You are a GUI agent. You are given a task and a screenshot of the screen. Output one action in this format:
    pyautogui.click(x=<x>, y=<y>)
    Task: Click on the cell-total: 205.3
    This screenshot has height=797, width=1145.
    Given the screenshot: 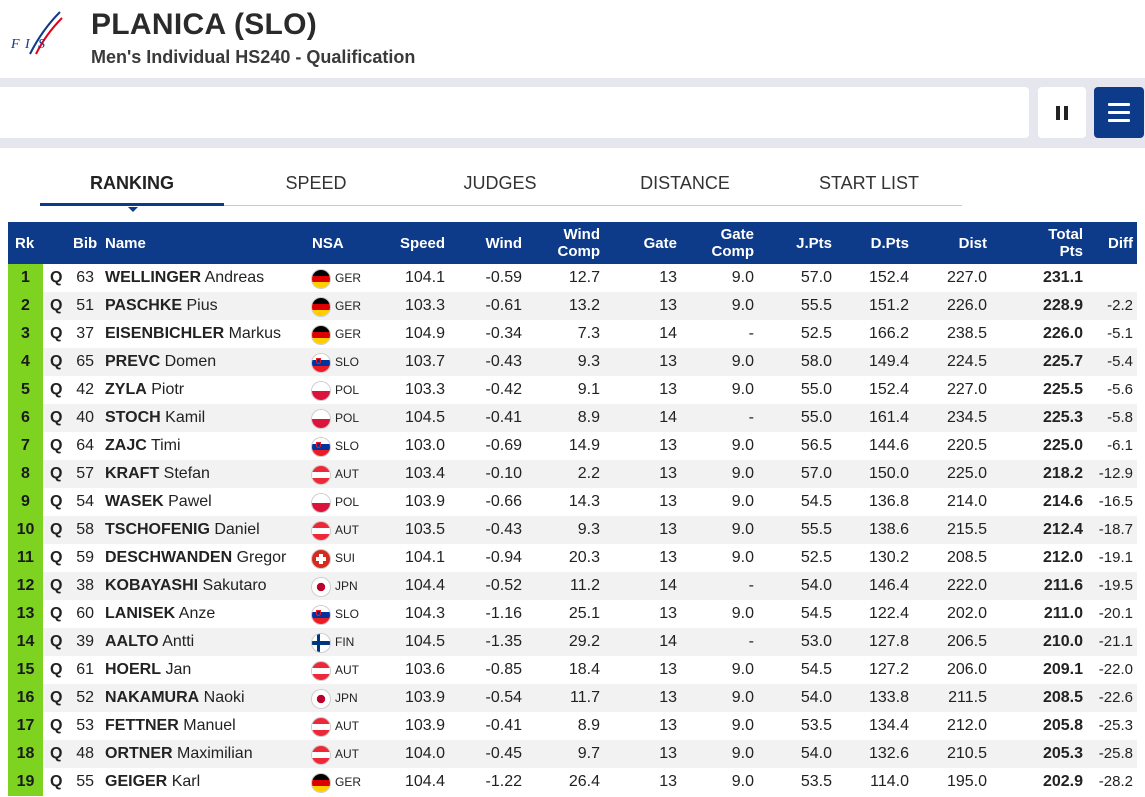 What is the action you would take?
    pyautogui.click(x=1062, y=753)
    